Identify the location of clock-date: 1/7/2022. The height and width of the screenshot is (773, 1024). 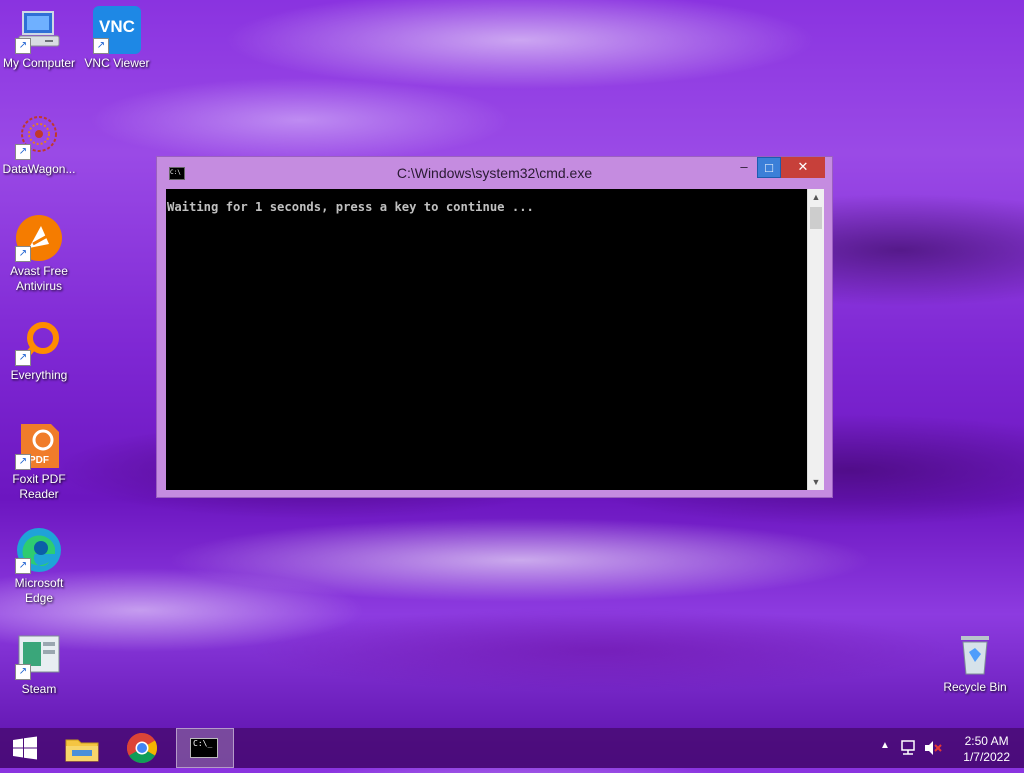
(986, 757).